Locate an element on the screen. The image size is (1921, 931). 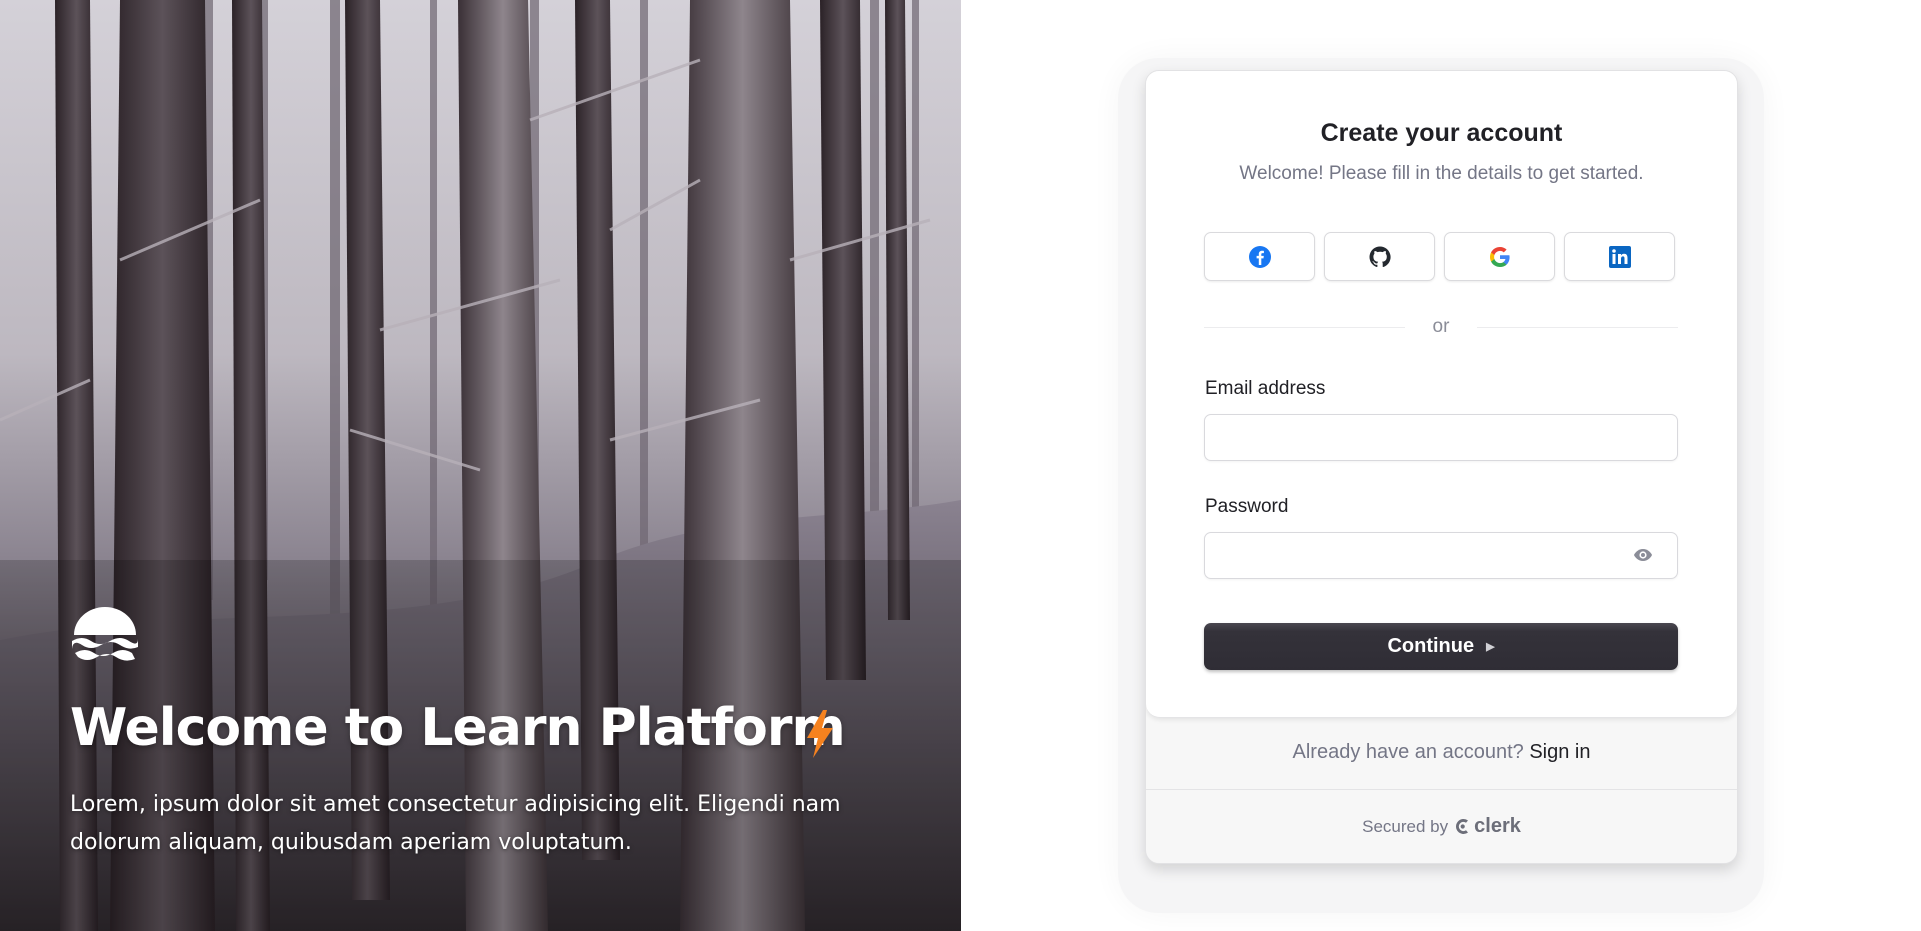
divider-text: or is located at coordinates (1441, 326).